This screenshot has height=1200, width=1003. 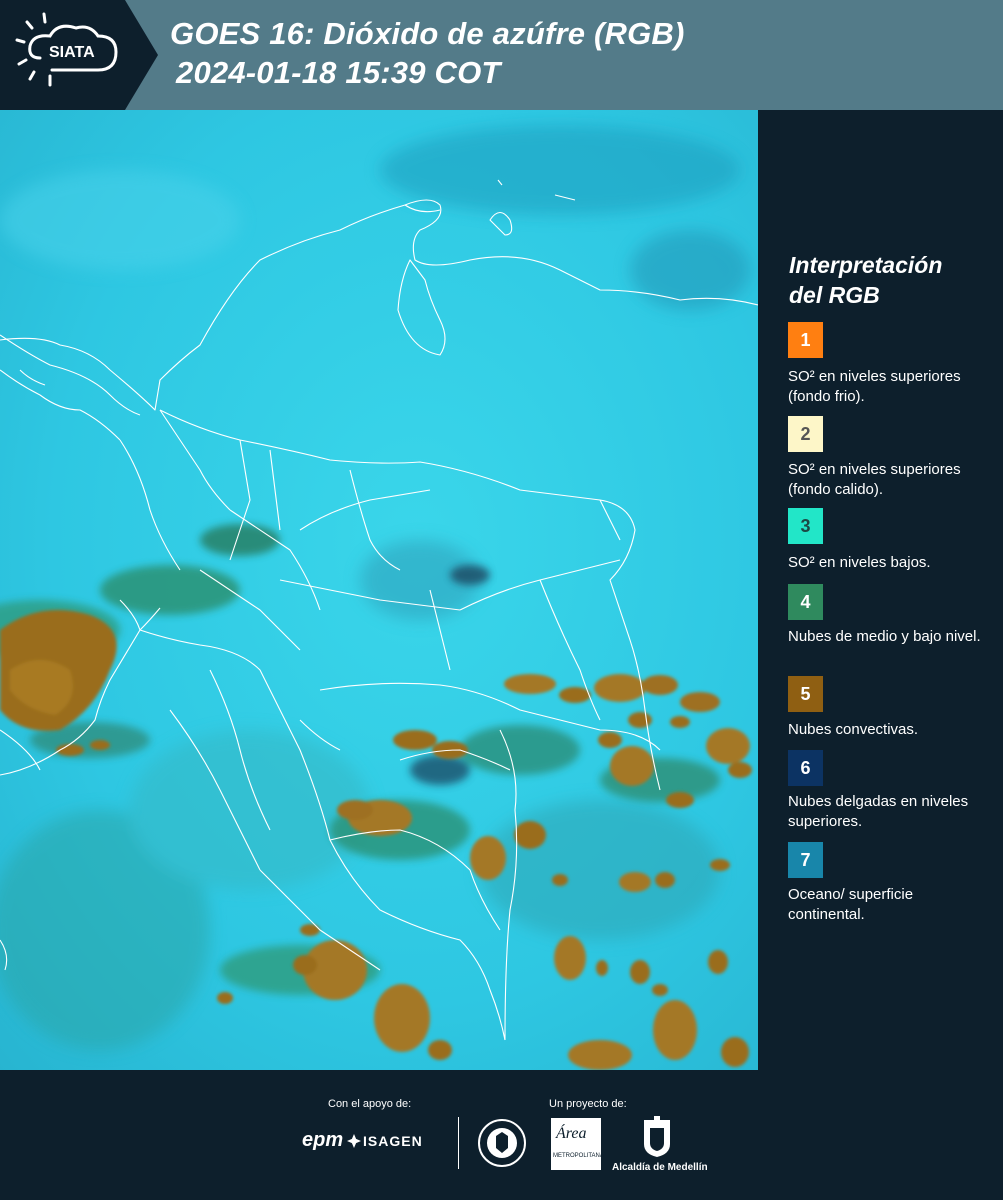 I want to click on legend-label-3: SO² en niveles bajos., so click(x=859, y=562).